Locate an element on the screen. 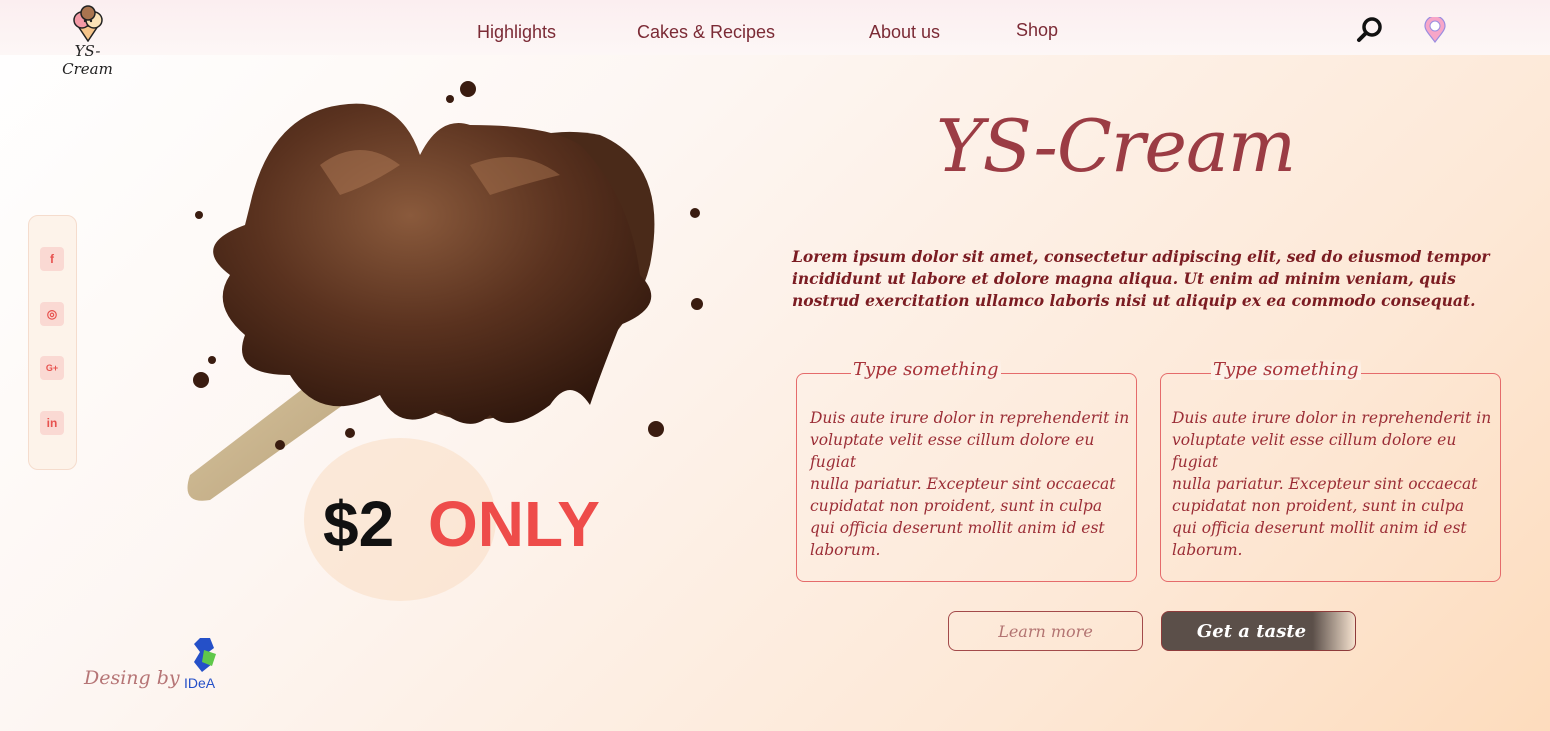 The image size is (1550, 731). nav-link-about-us: About us is located at coordinates (904, 32).